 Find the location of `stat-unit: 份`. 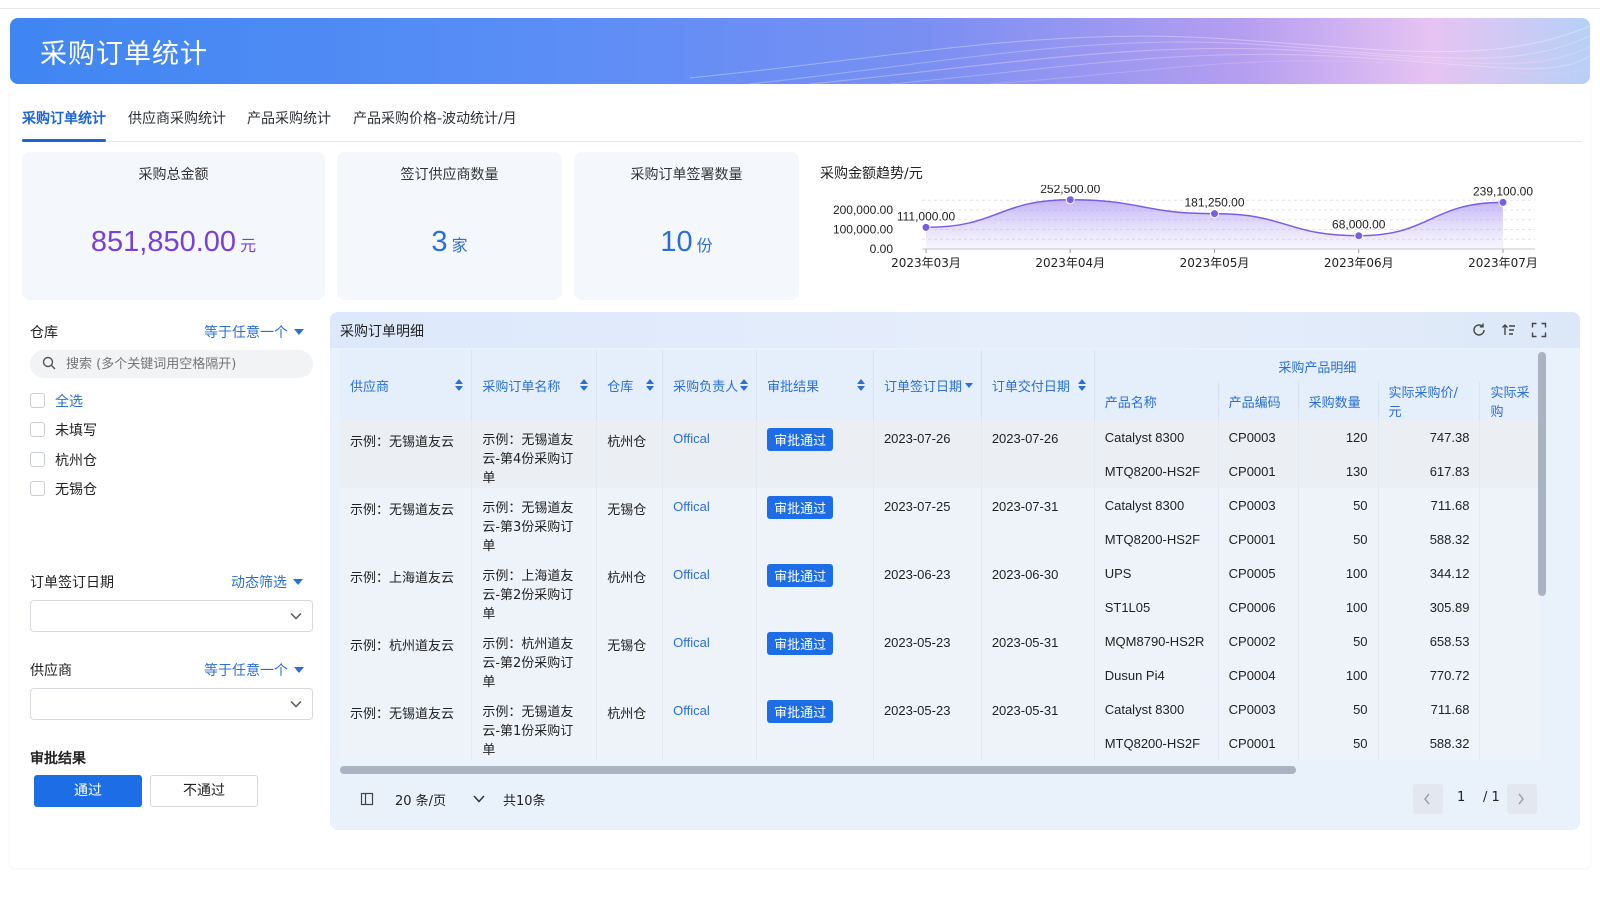

stat-unit: 份 is located at coordinates (704, 245).